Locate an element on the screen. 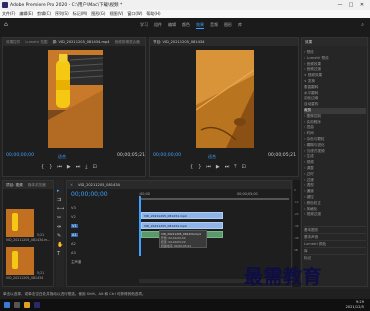  menu-marker: 标记(M) is located at coordinates (80, 14).